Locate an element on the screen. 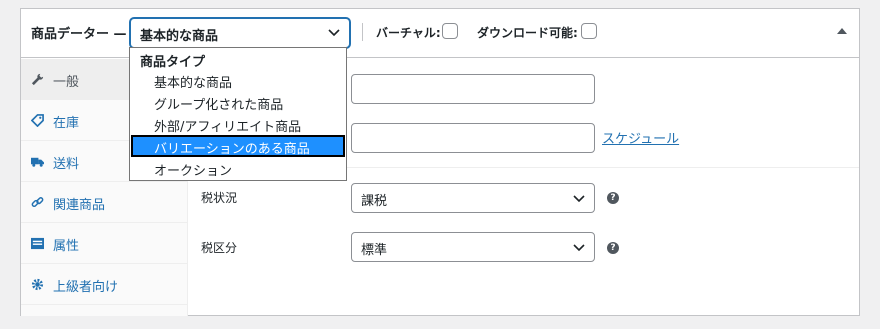 This screenshot has height=329, width=880. dropdown-option: グループ化された商品 is located at coordinates (238, 102).